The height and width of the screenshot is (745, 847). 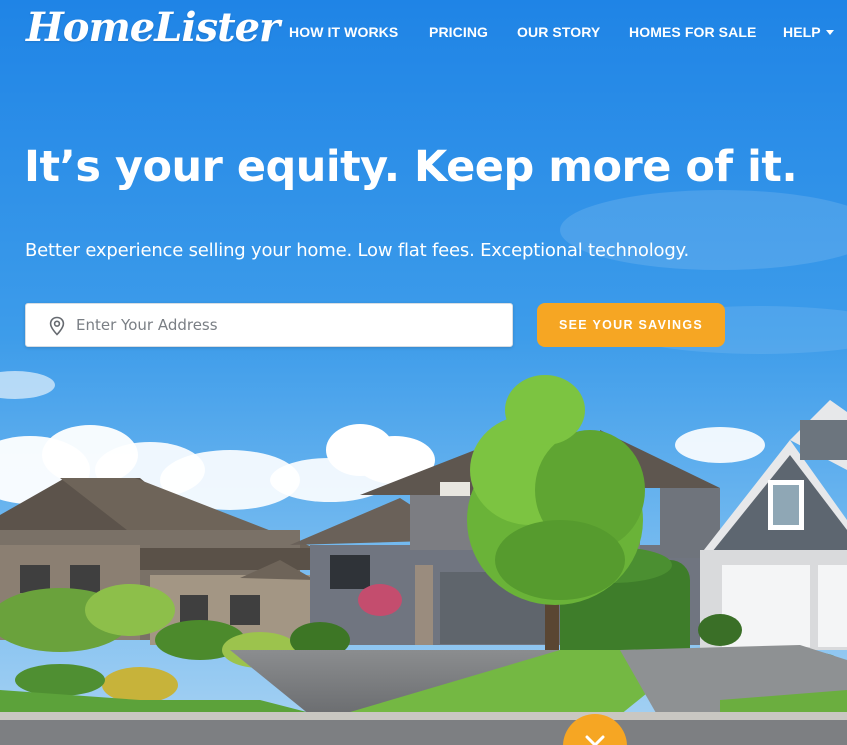 I want to click on nav-help-label: HELP, so click(x=802, y=32).